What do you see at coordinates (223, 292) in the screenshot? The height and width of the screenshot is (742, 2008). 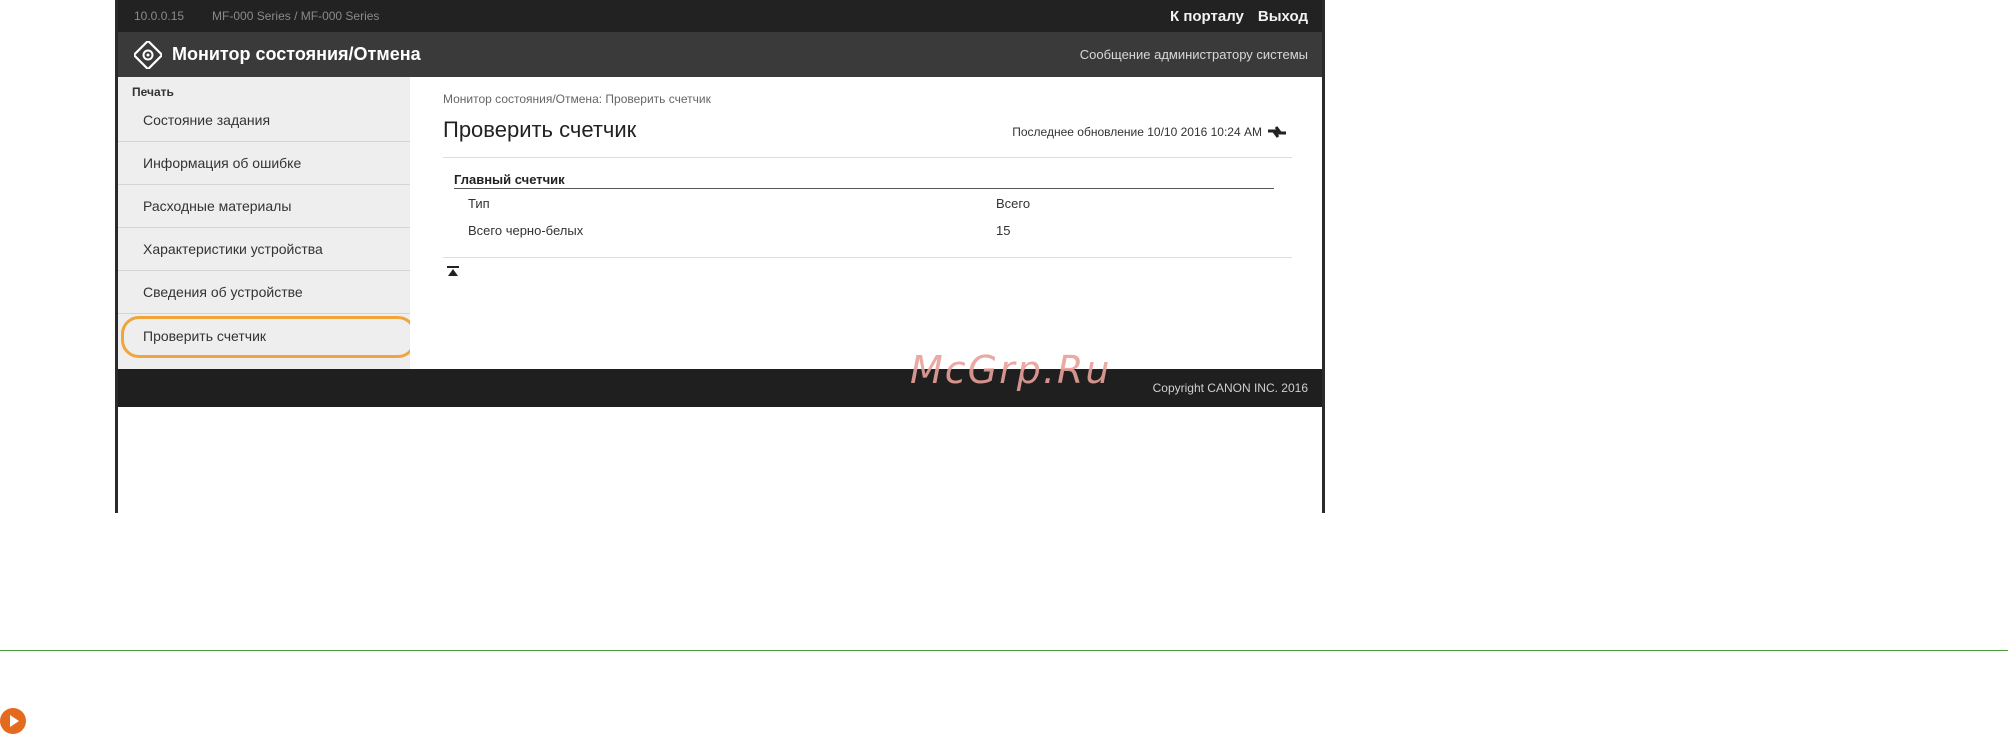 I see `sidebar-item-label: Сведения об устройстве` at bounding box center [223, 292].